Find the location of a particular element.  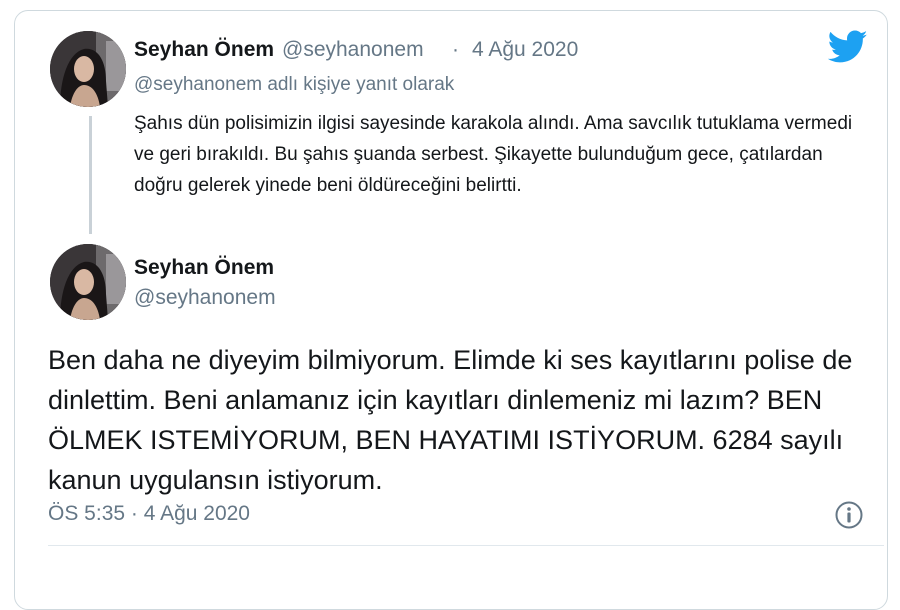

parent-author-name: Seyhan Önem is located at coordinates (204, 50).